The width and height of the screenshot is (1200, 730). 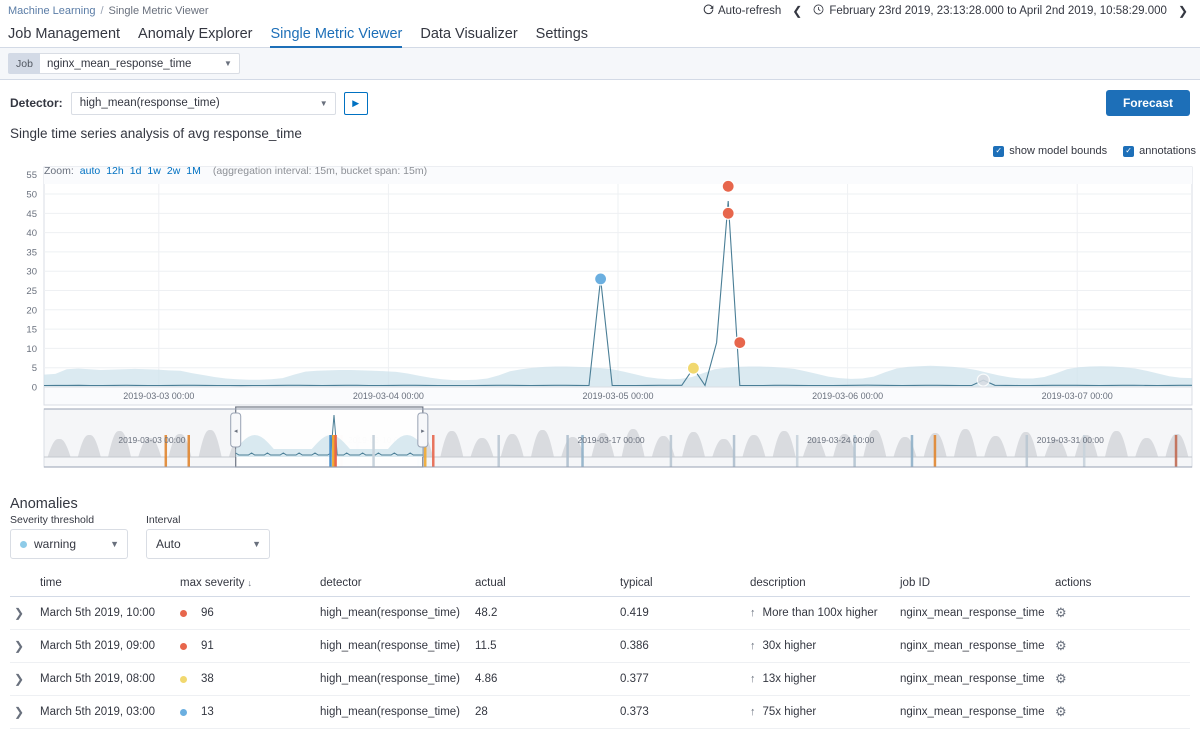 What do you see at coordinates (246, 646) in the screenshot?
I see `cell-max-severity: 91` at bounding box center [246, 646].